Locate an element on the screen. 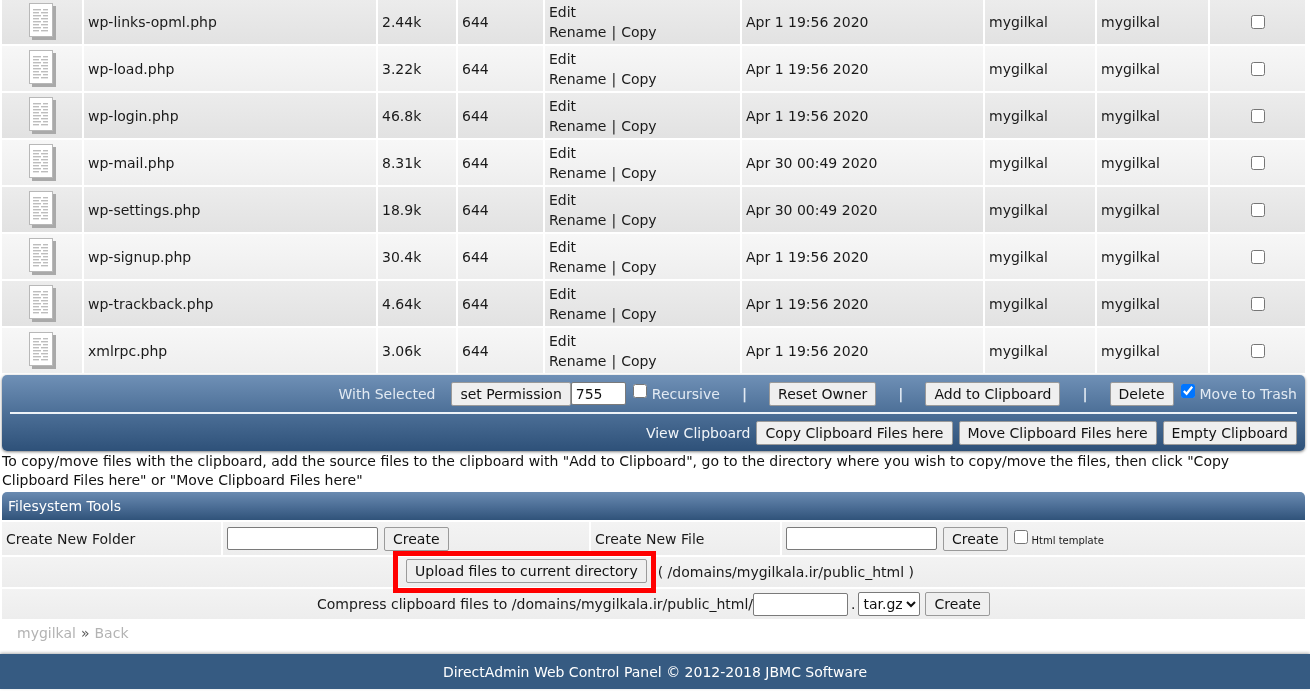 The image size is (1310, 695). folder-name-field is located at coordinates (302, 538).